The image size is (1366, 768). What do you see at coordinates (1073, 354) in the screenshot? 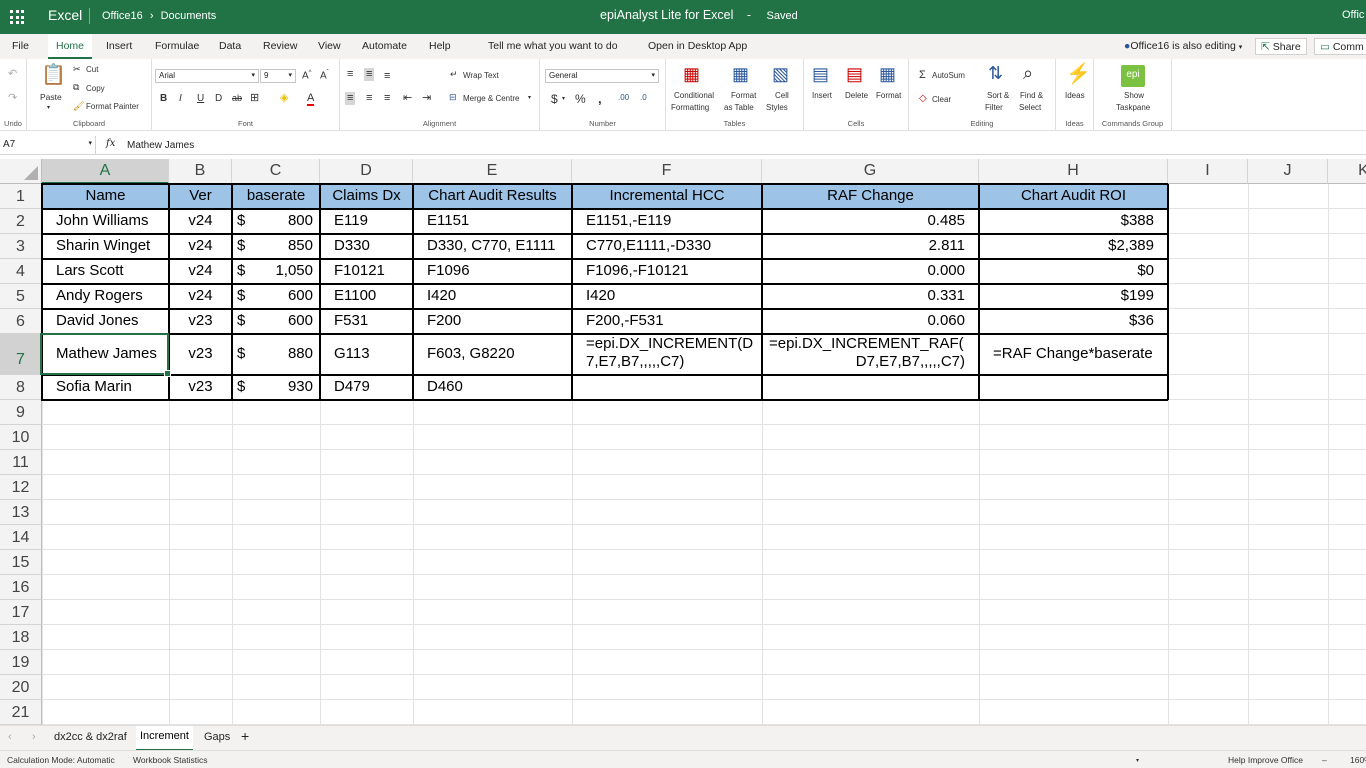
I see `cell-roi-formula: =RAF Change*baserate` at bounding box center [1073, 354].